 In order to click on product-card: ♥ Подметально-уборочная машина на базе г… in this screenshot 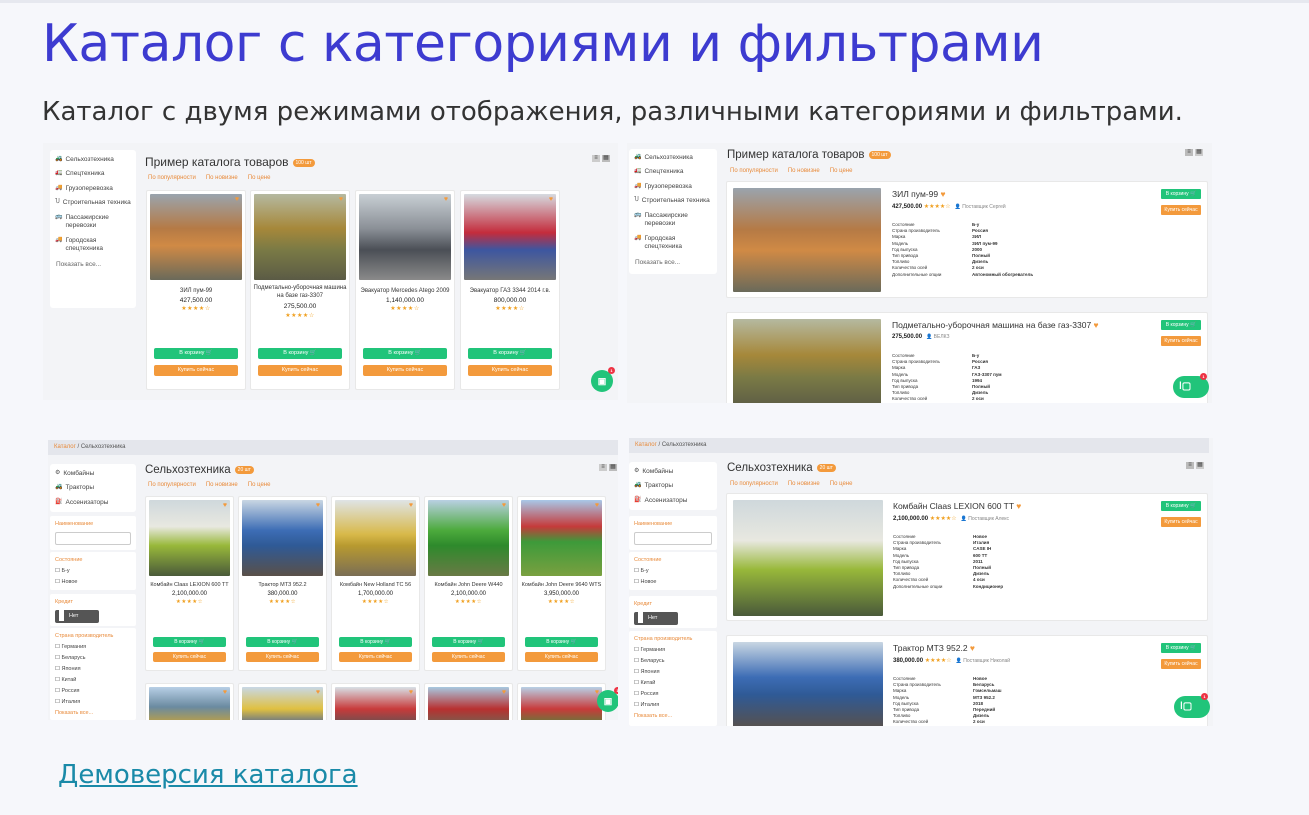, I will do `click(300, 290)`.